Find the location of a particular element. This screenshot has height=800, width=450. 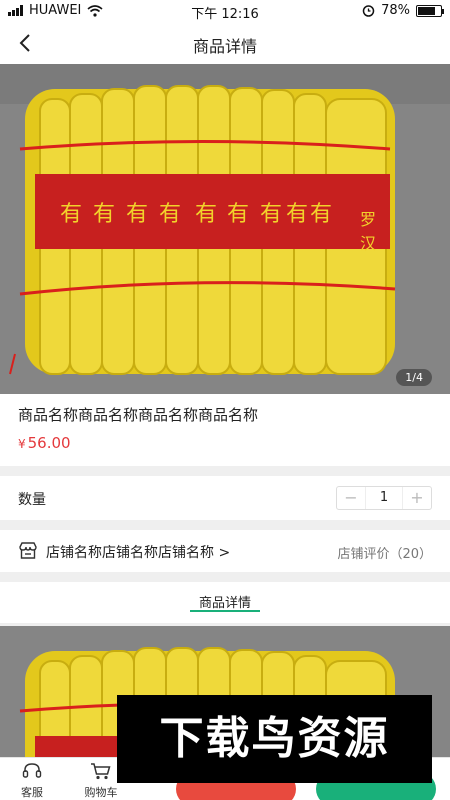

store-icon is located at coordinates (28, 550).